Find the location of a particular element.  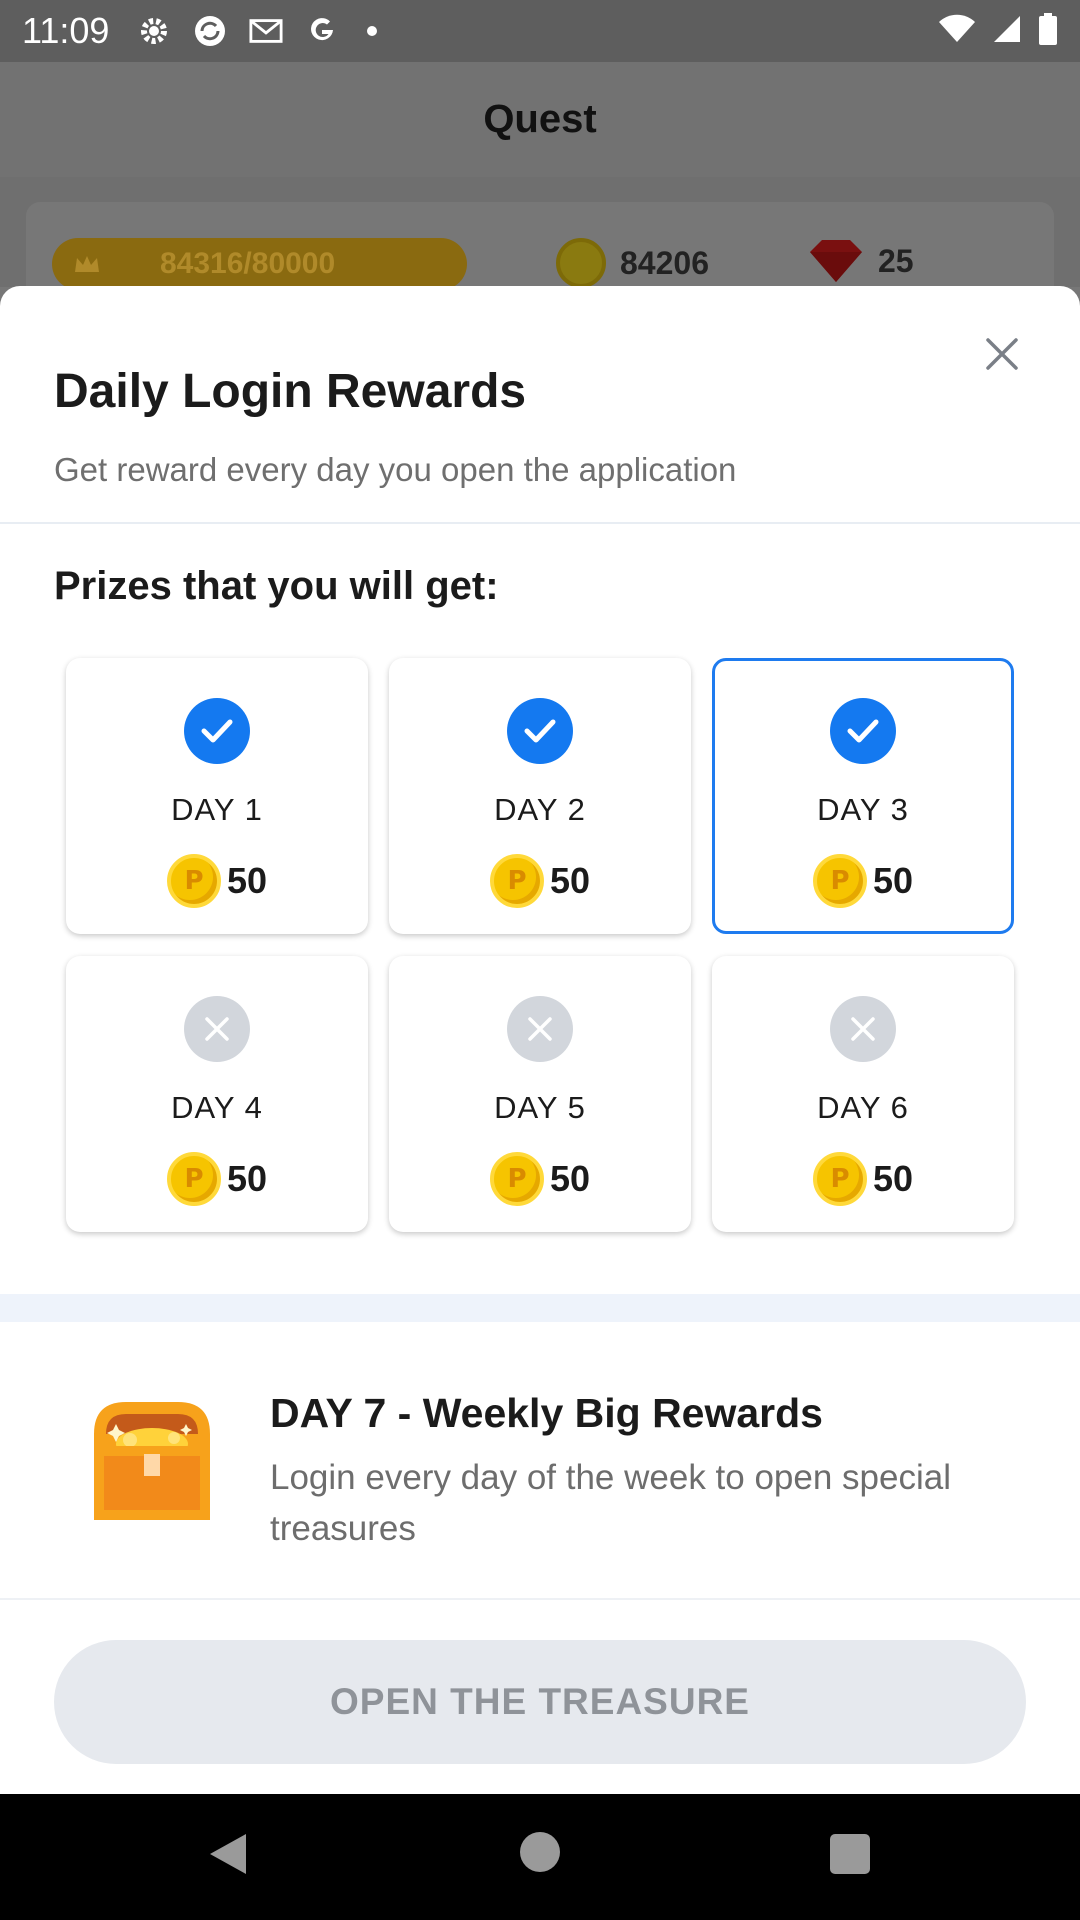

app-bar: Quest is located at coordinates (540, 119).